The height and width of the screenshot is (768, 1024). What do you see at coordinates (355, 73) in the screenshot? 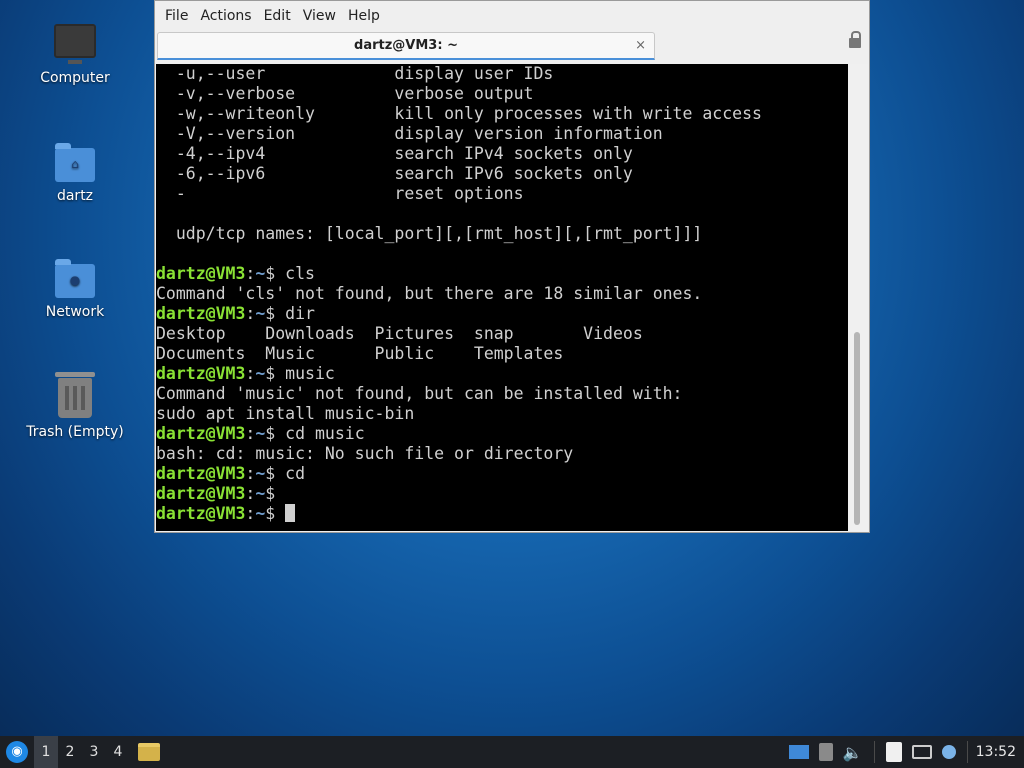
I see `terminal-line: -u,--user display user IDs` at bounding box center [355, 73].